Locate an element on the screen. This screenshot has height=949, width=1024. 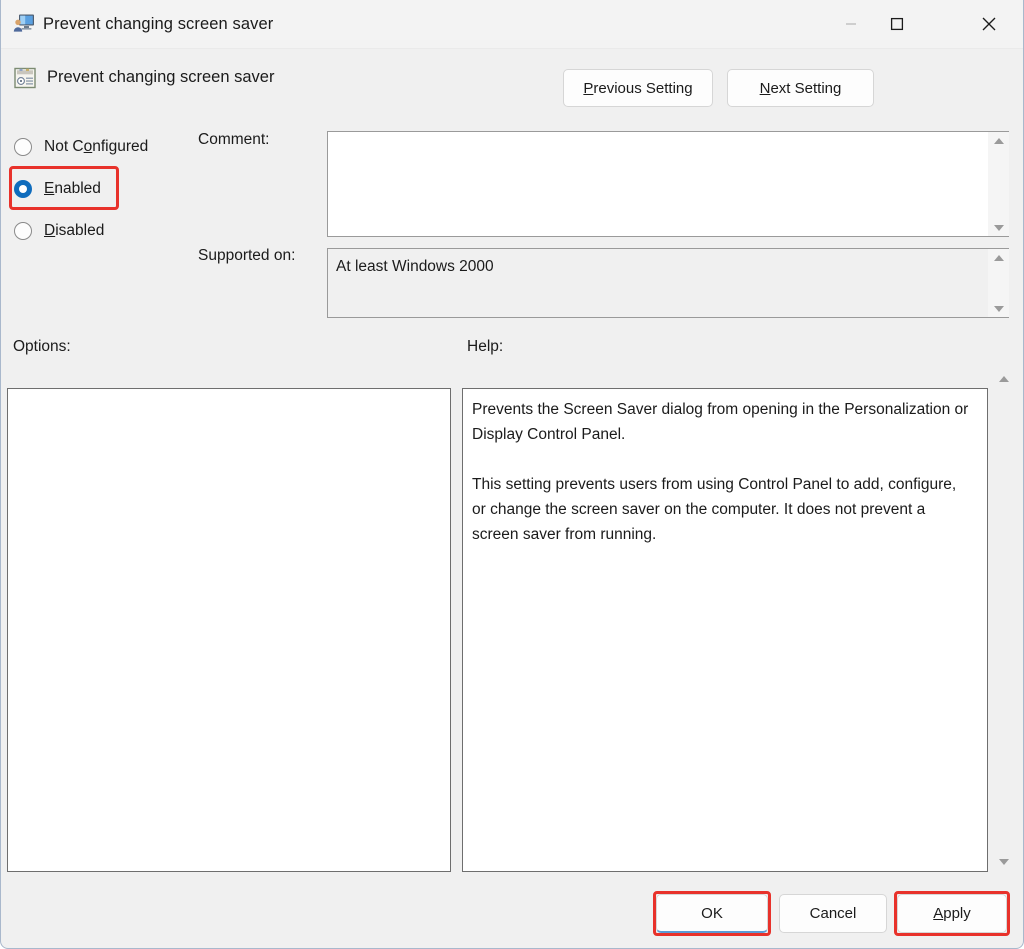
radio-disabled: Disabled is located at coordinates (59, 231).